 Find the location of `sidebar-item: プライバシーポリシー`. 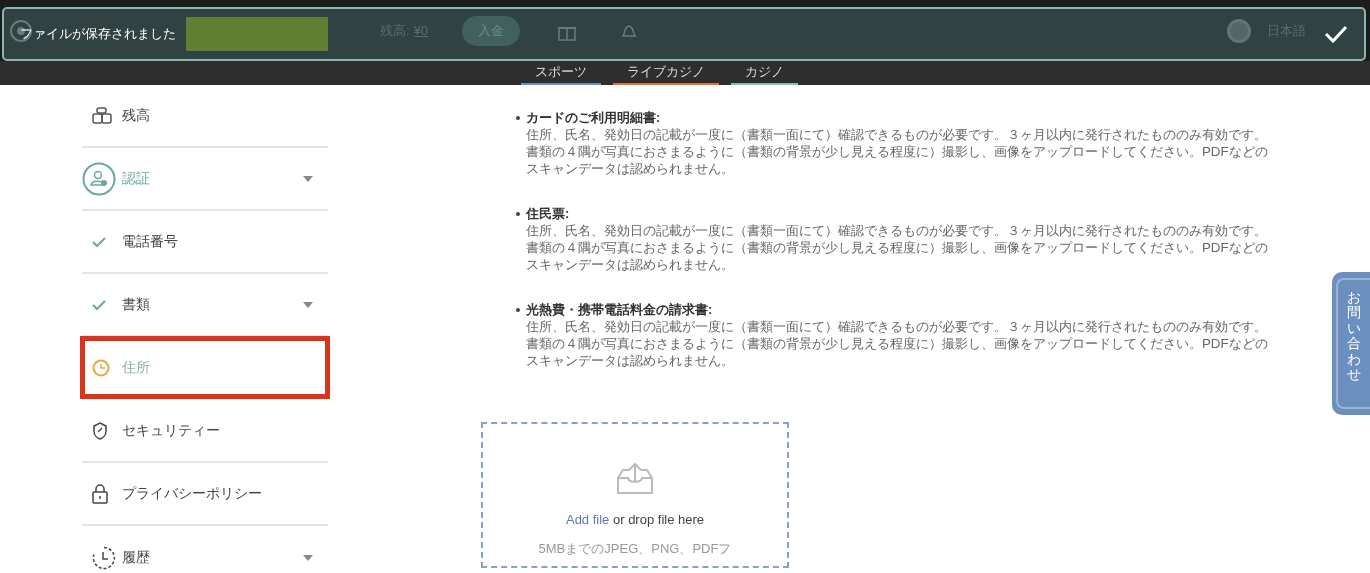

sidebar-item: プライバシーポリシー is located at coordinates (225, 493).